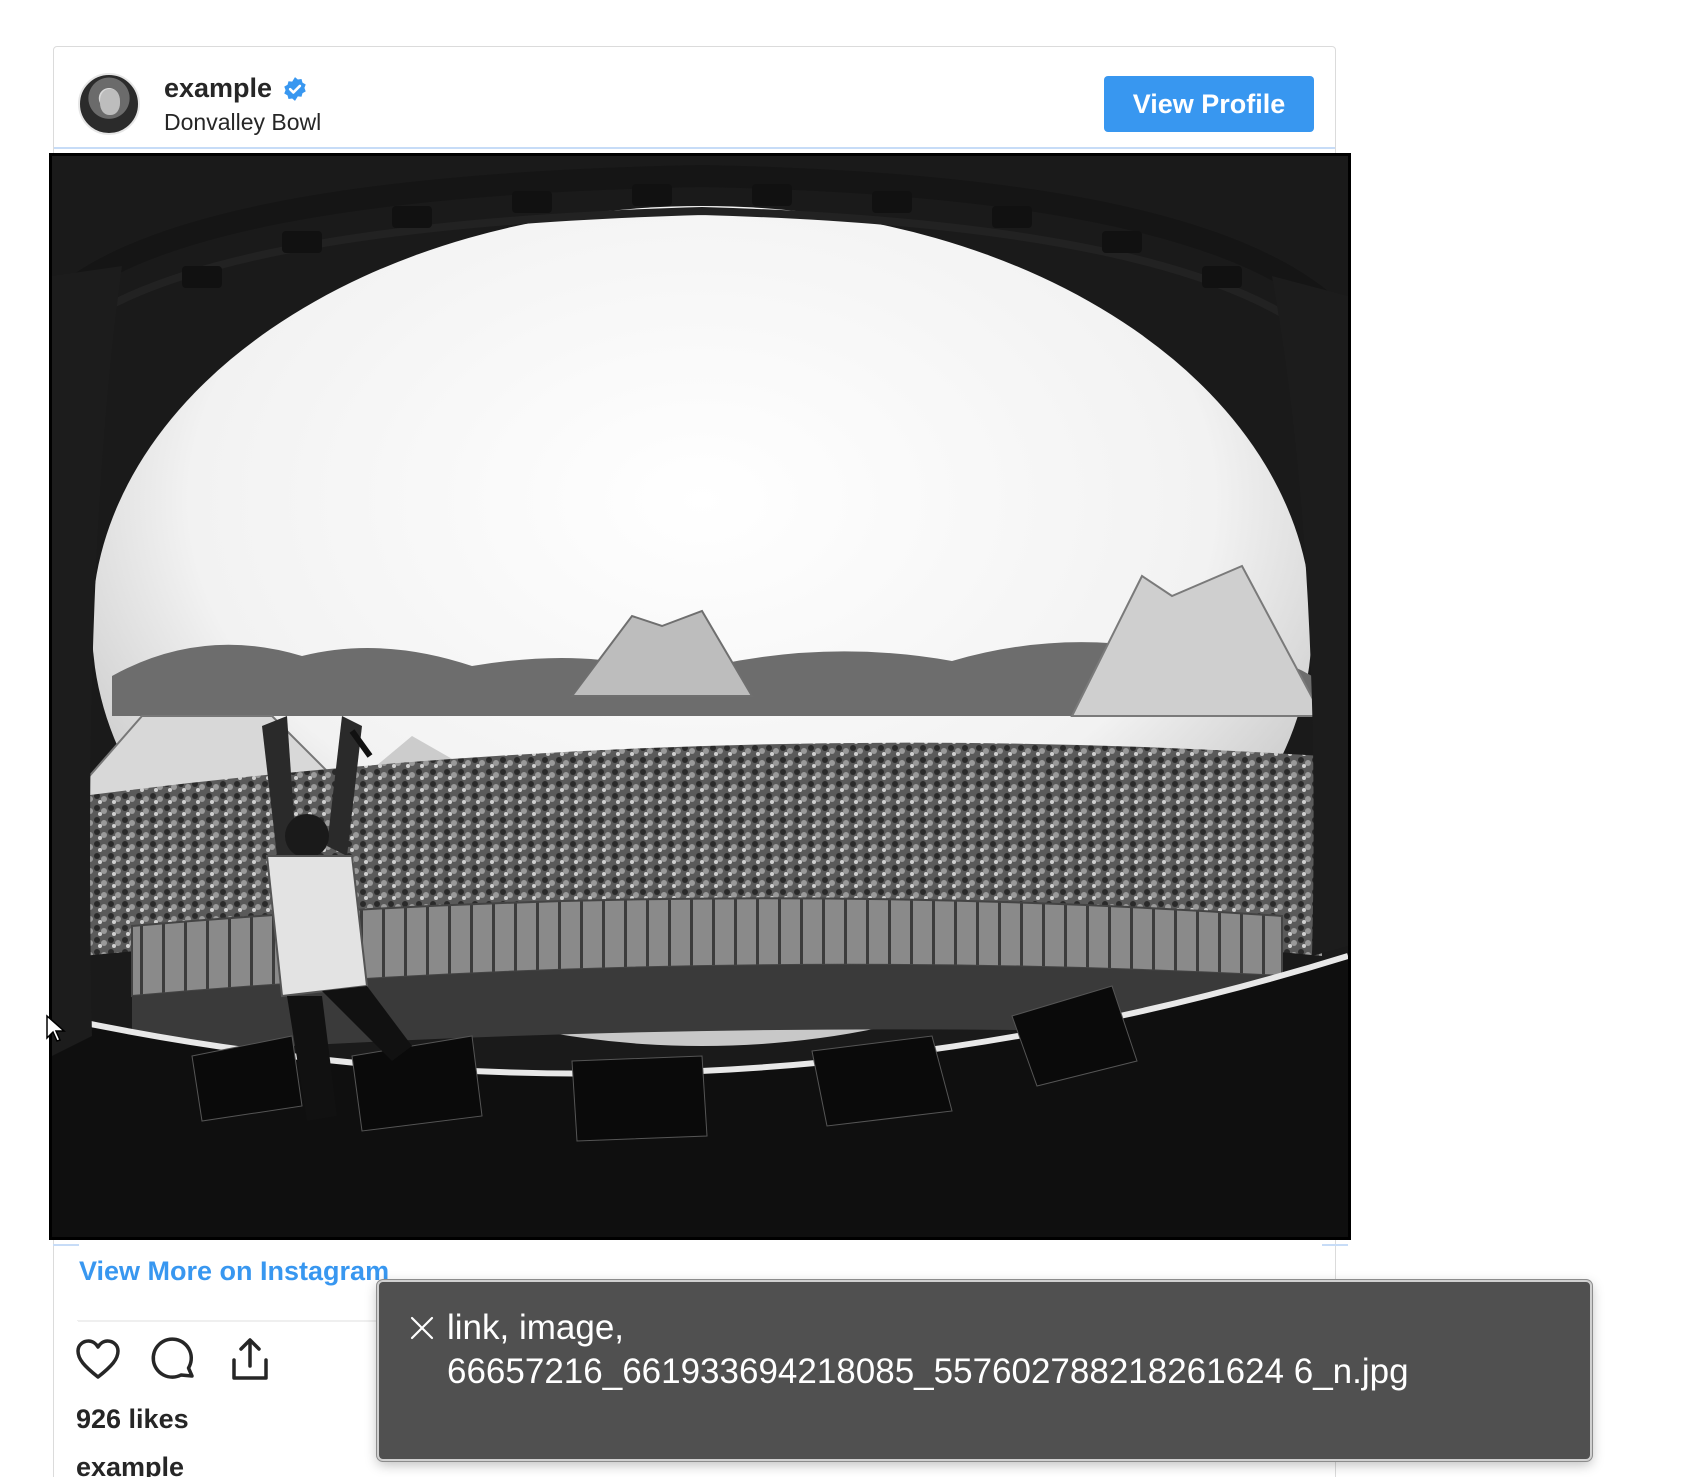 Image resolution: width=1693 pixels, height=1477 pixels. I want to click on caption-username: example, so click(130, 1464).